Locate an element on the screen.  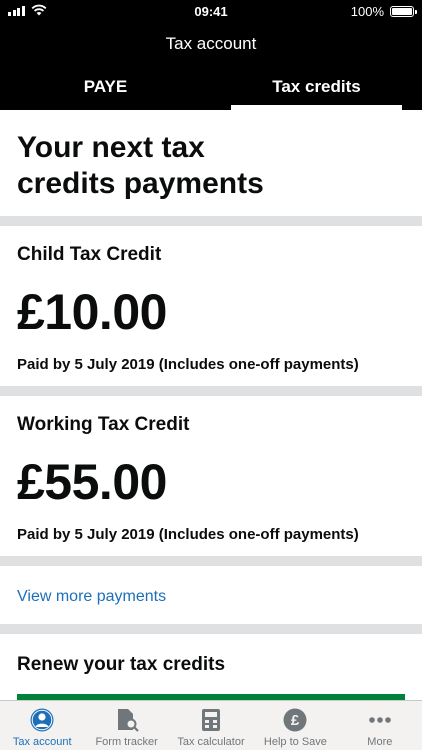
status-bar: 09:41 100% is located at coordinates (211, 11).